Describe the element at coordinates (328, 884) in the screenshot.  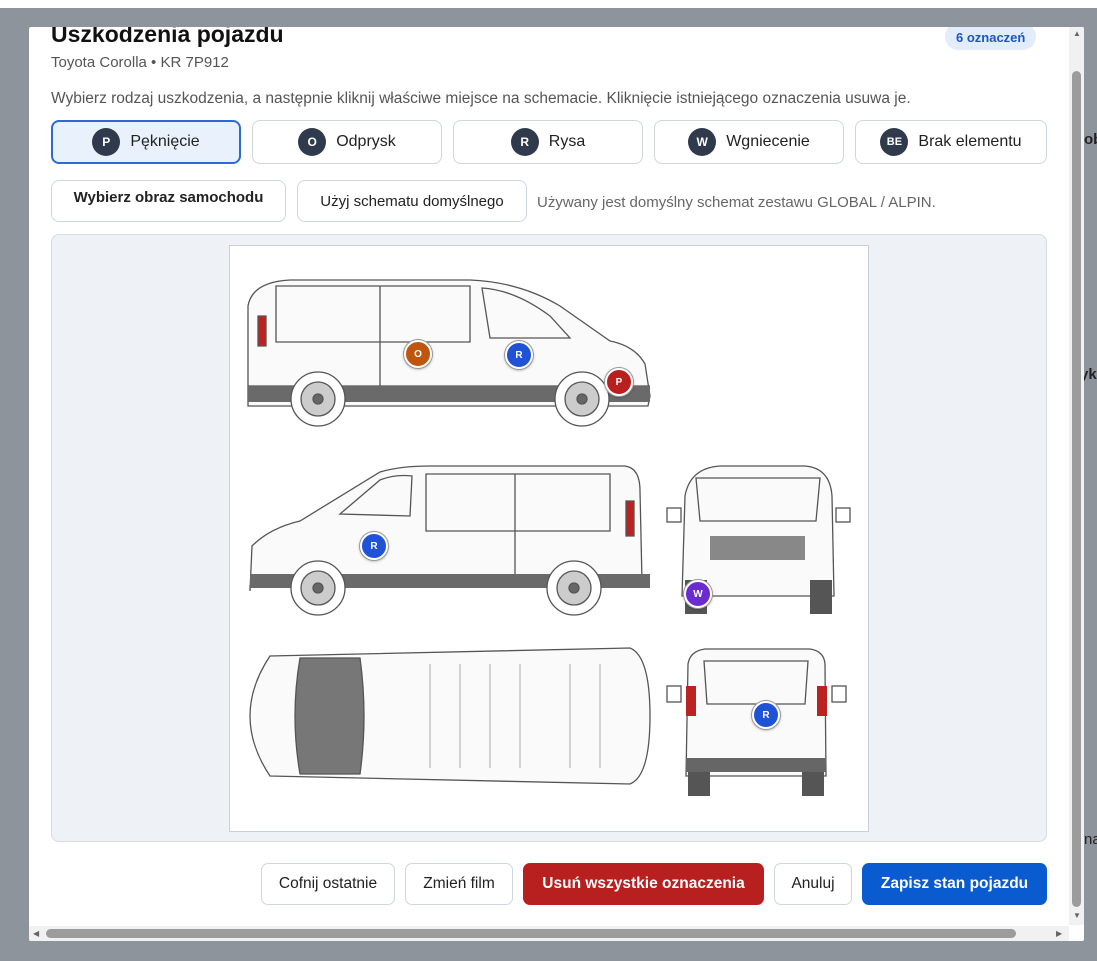
I see `undo-last-button: Cofnij ostatnie` at that location.